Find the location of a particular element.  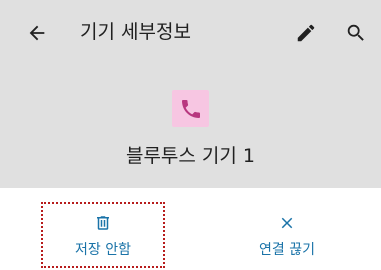

forget-device-button: 저장 안함 is located at coordinates (103, 235).